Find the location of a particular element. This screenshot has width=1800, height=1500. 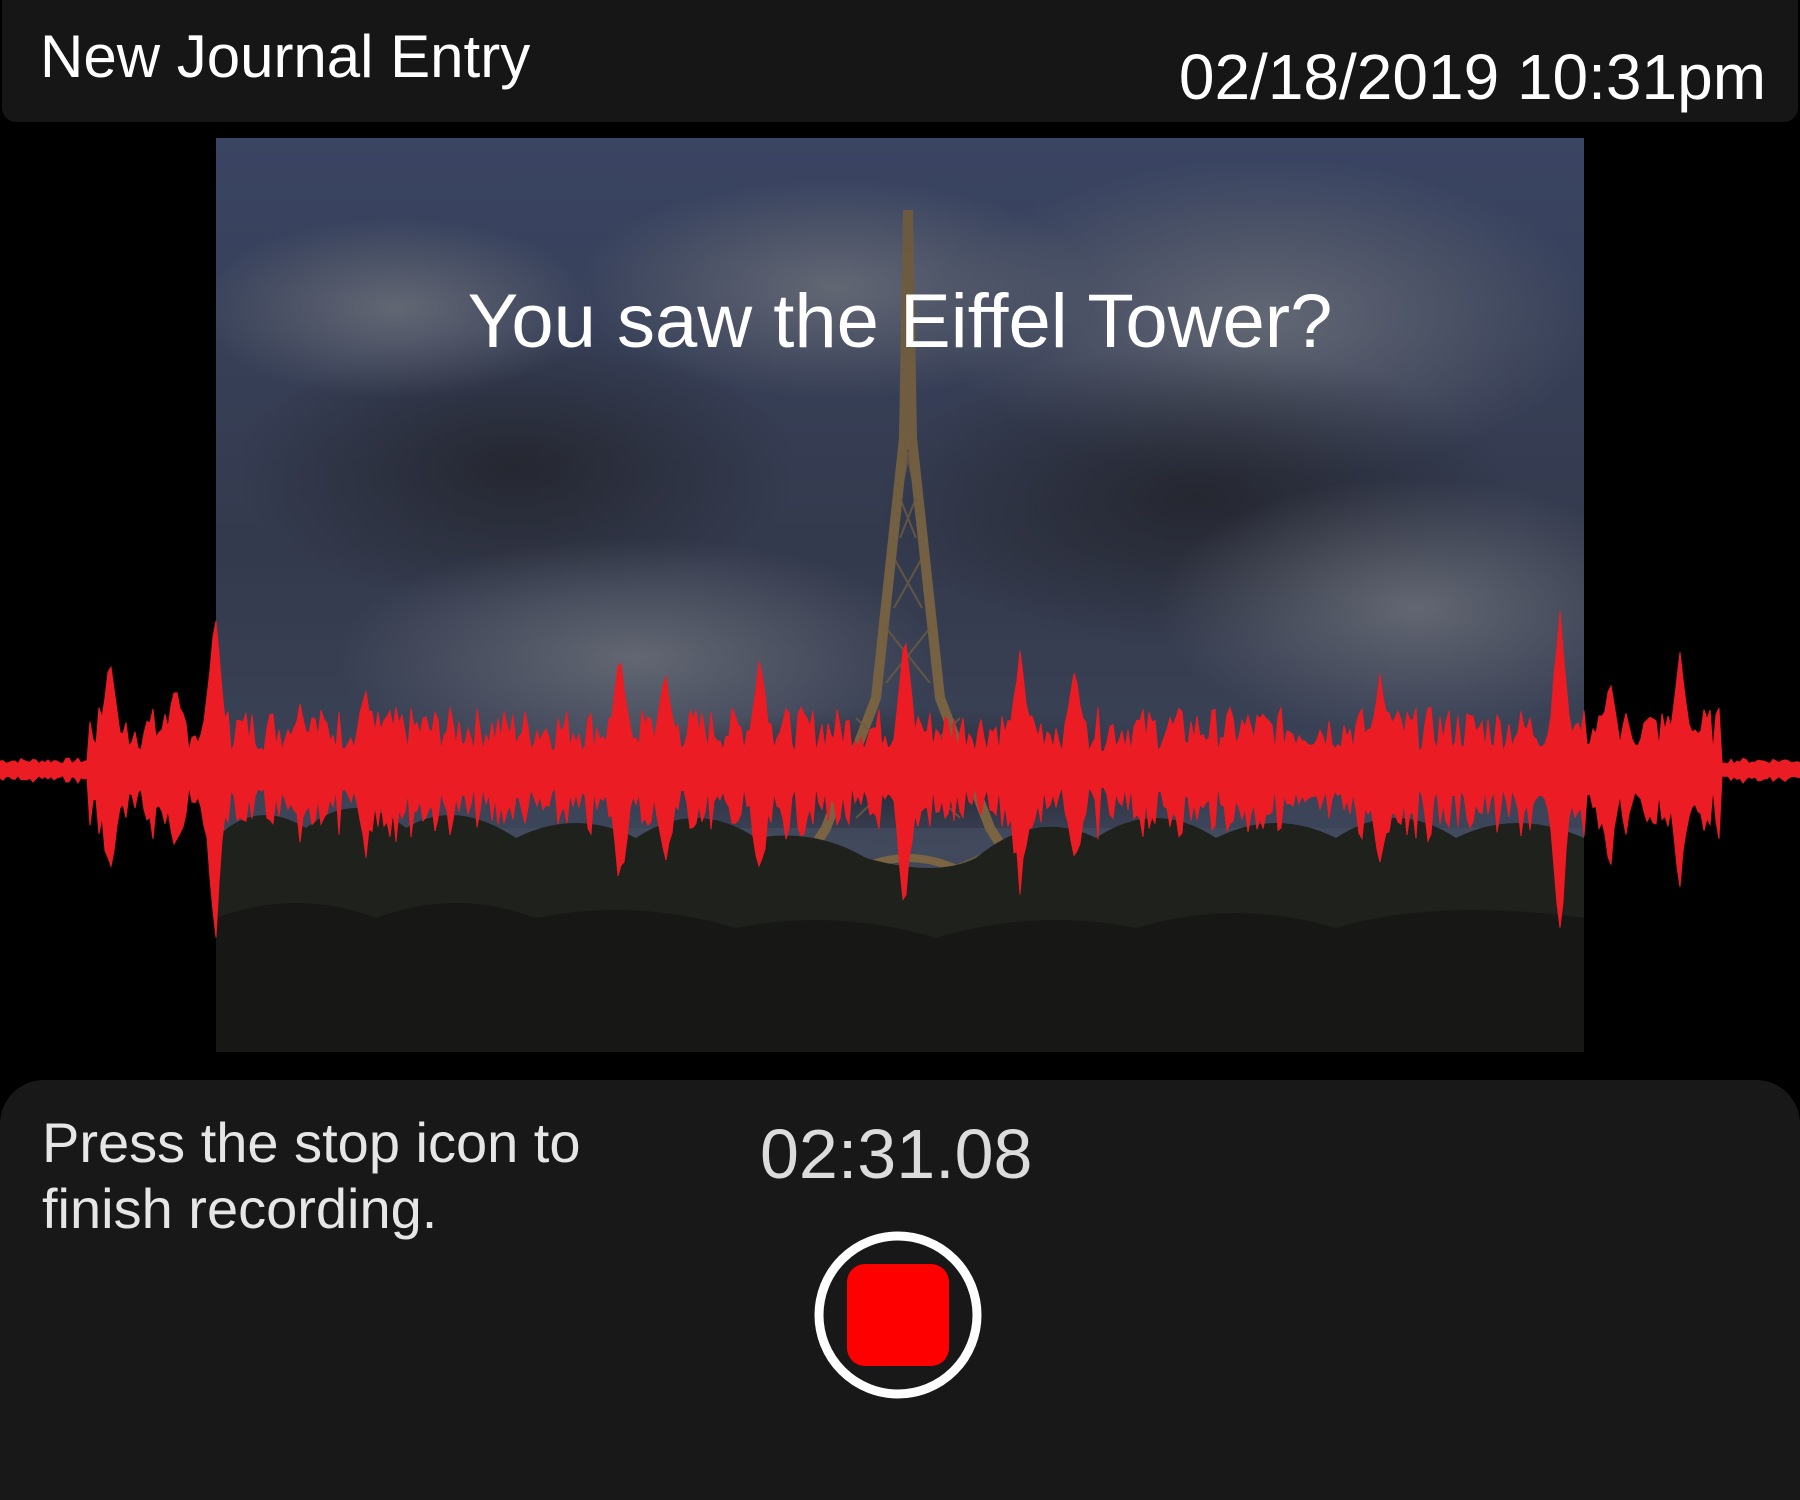

entry-datetime: 02/18/2019 10:31pm is located at coordinates (1472, 77).